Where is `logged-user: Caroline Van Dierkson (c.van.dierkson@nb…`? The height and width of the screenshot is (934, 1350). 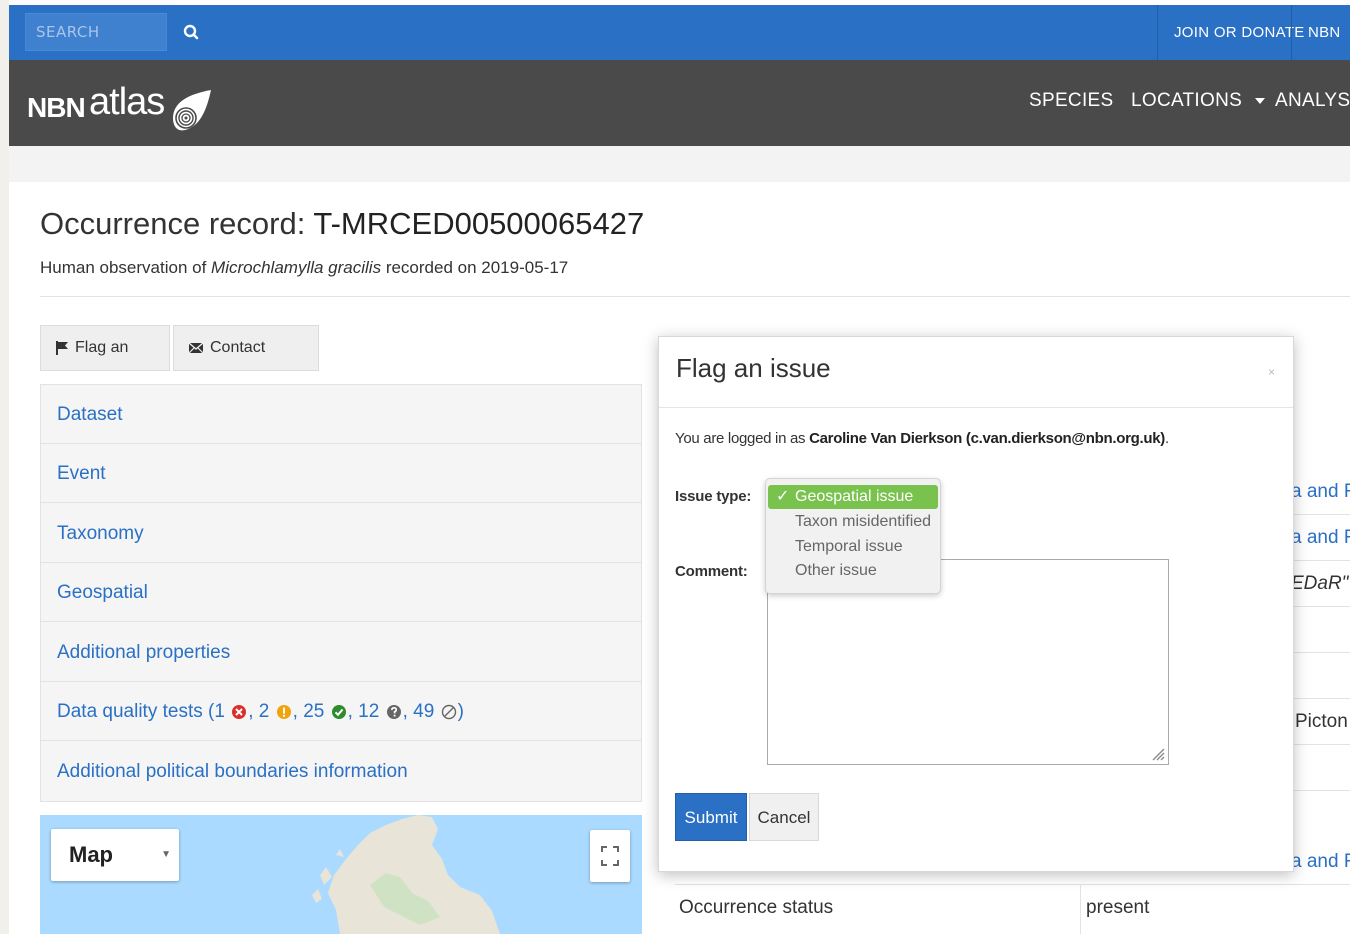 logged-user: Caroline Van Dierkson (c.van.dierkson@nb… is located at coordinates (987, 438).